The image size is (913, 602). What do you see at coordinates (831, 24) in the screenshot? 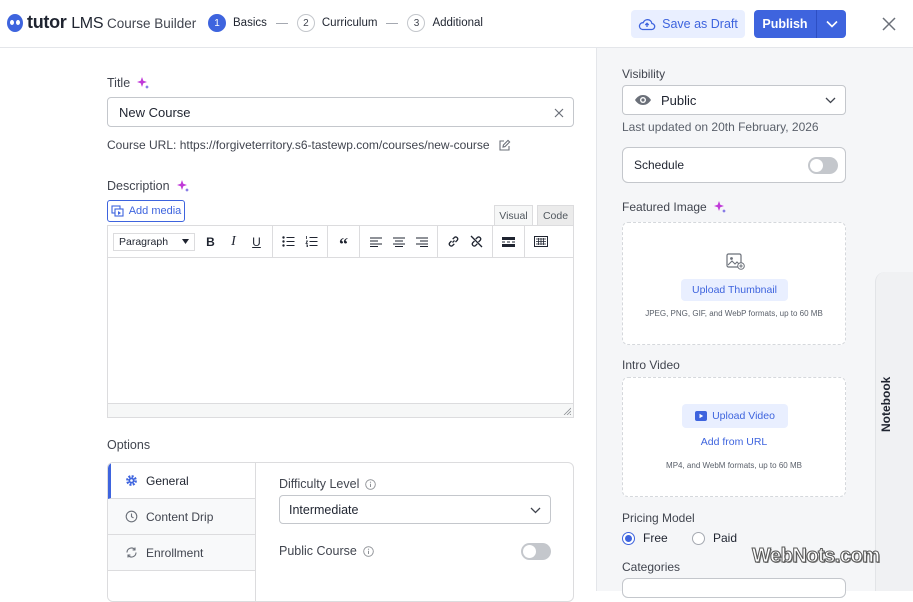
I see `publish-options-button` at bounding box center [831, 24].